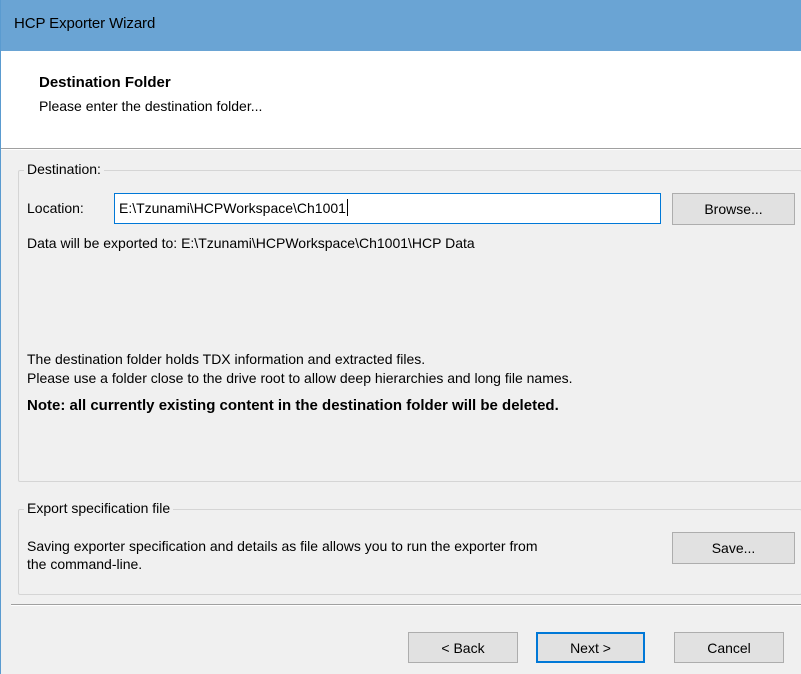  I want to click on back-button: < Back, so click(463, 647).